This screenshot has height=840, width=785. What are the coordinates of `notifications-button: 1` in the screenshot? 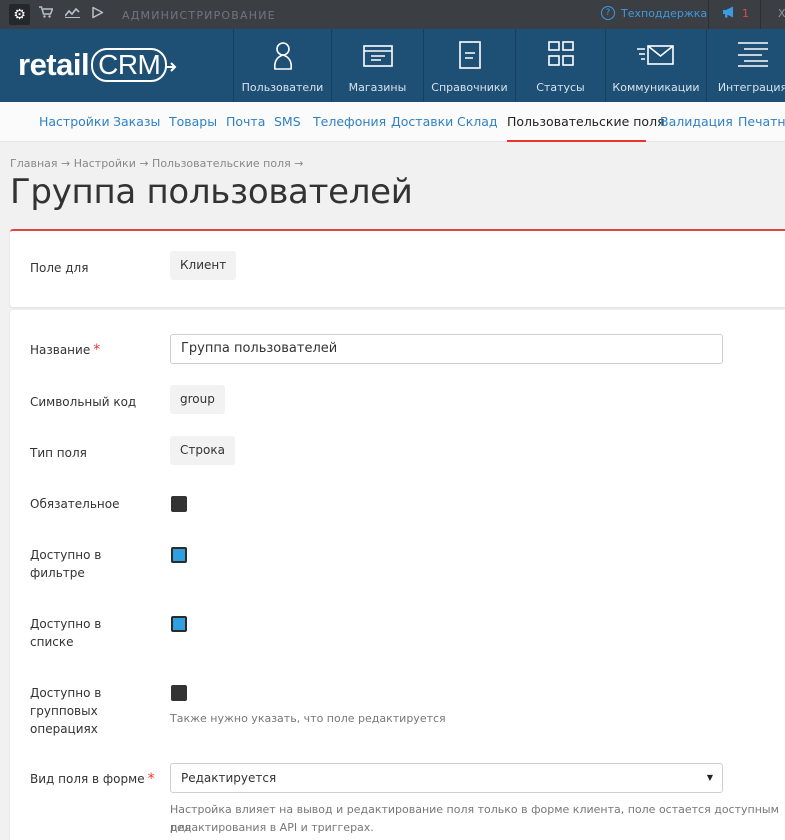 It's located at (735, 13).